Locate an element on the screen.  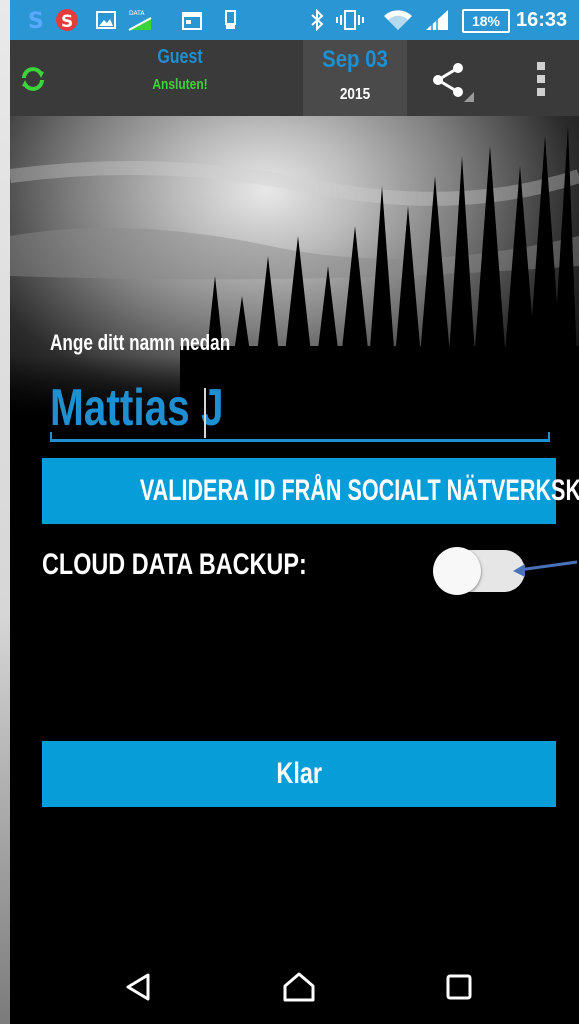
share-icon is located at coordinates (454, 81).